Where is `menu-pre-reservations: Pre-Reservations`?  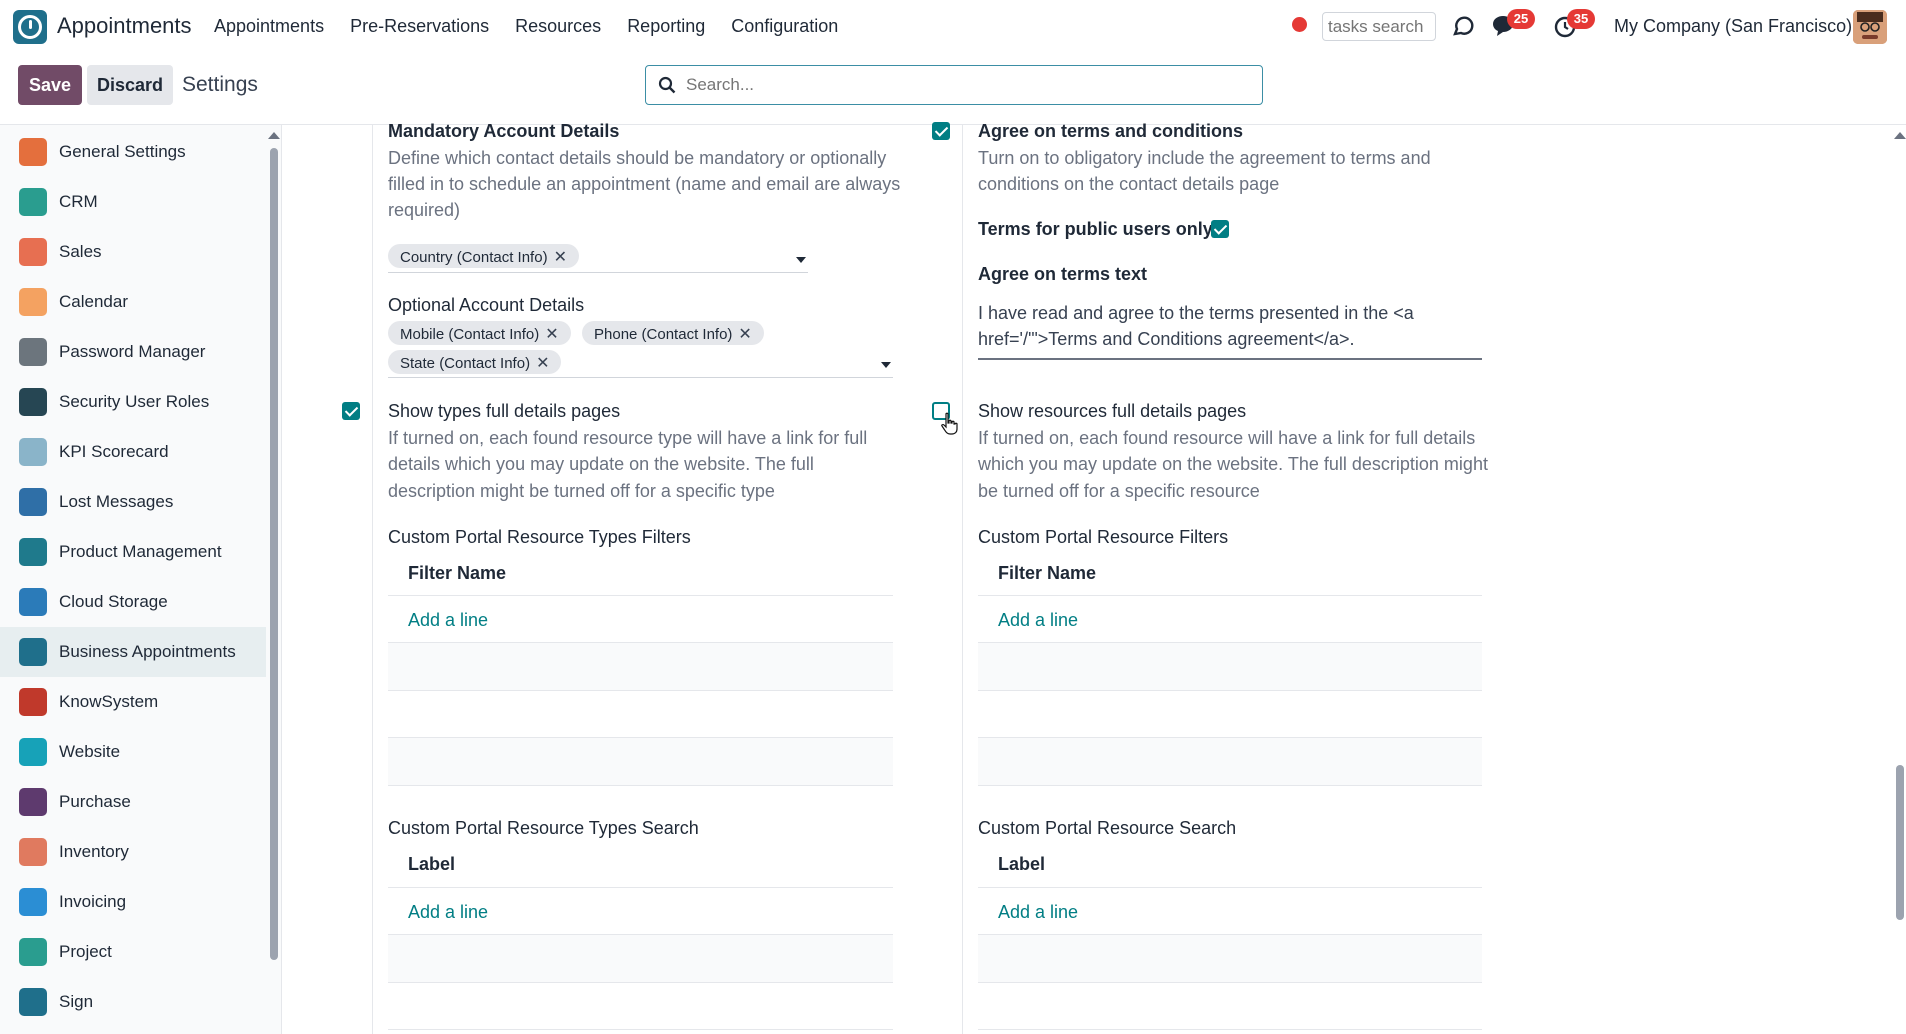 menu-pre-reservations: Pre-Reservations is located at coordinates (419, 26).